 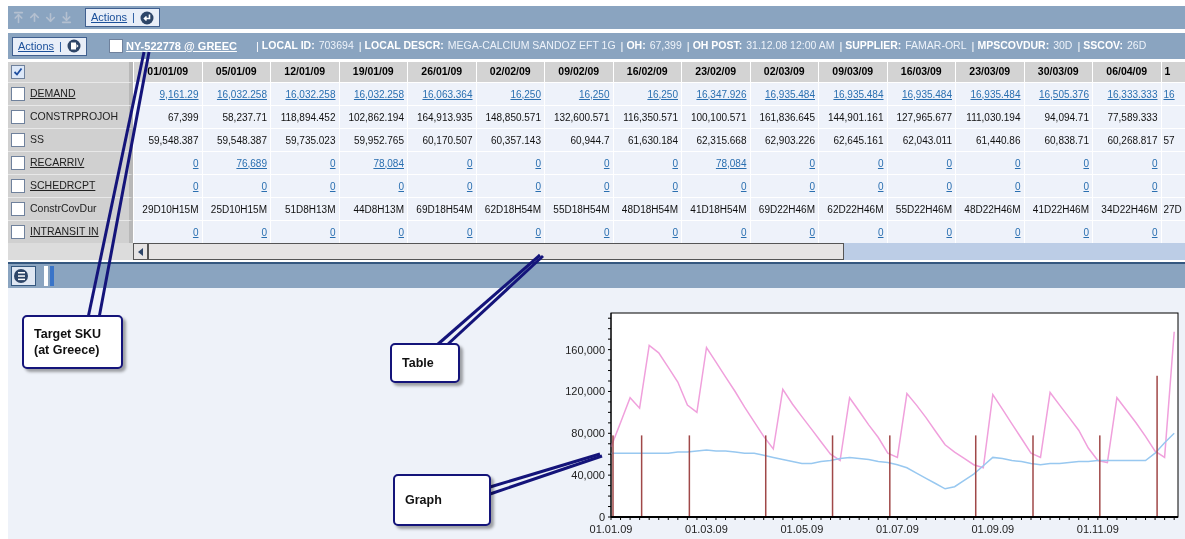 What do you see at coordinates (636, 46) in the screenshot?
I see `info-label: OH:` at bounding box center [636, 46].